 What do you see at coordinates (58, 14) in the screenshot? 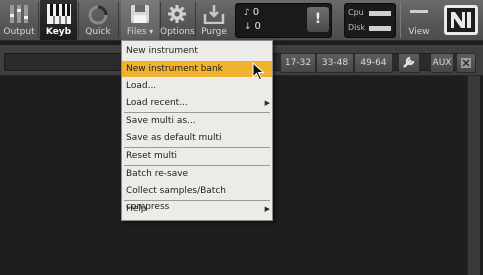
I see `keyboard-icon` at bounding box center [58, 14].